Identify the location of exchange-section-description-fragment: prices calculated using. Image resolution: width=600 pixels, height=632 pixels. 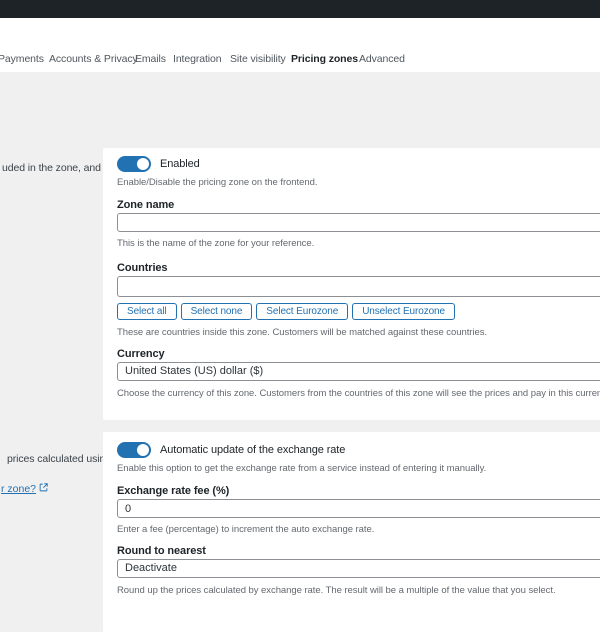
(59, 459).